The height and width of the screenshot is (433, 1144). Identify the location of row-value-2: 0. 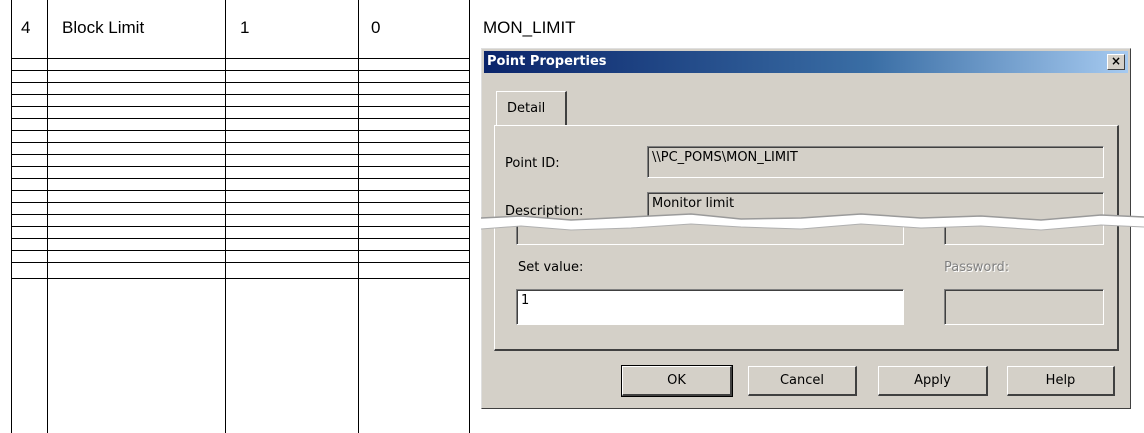
(376, 27).